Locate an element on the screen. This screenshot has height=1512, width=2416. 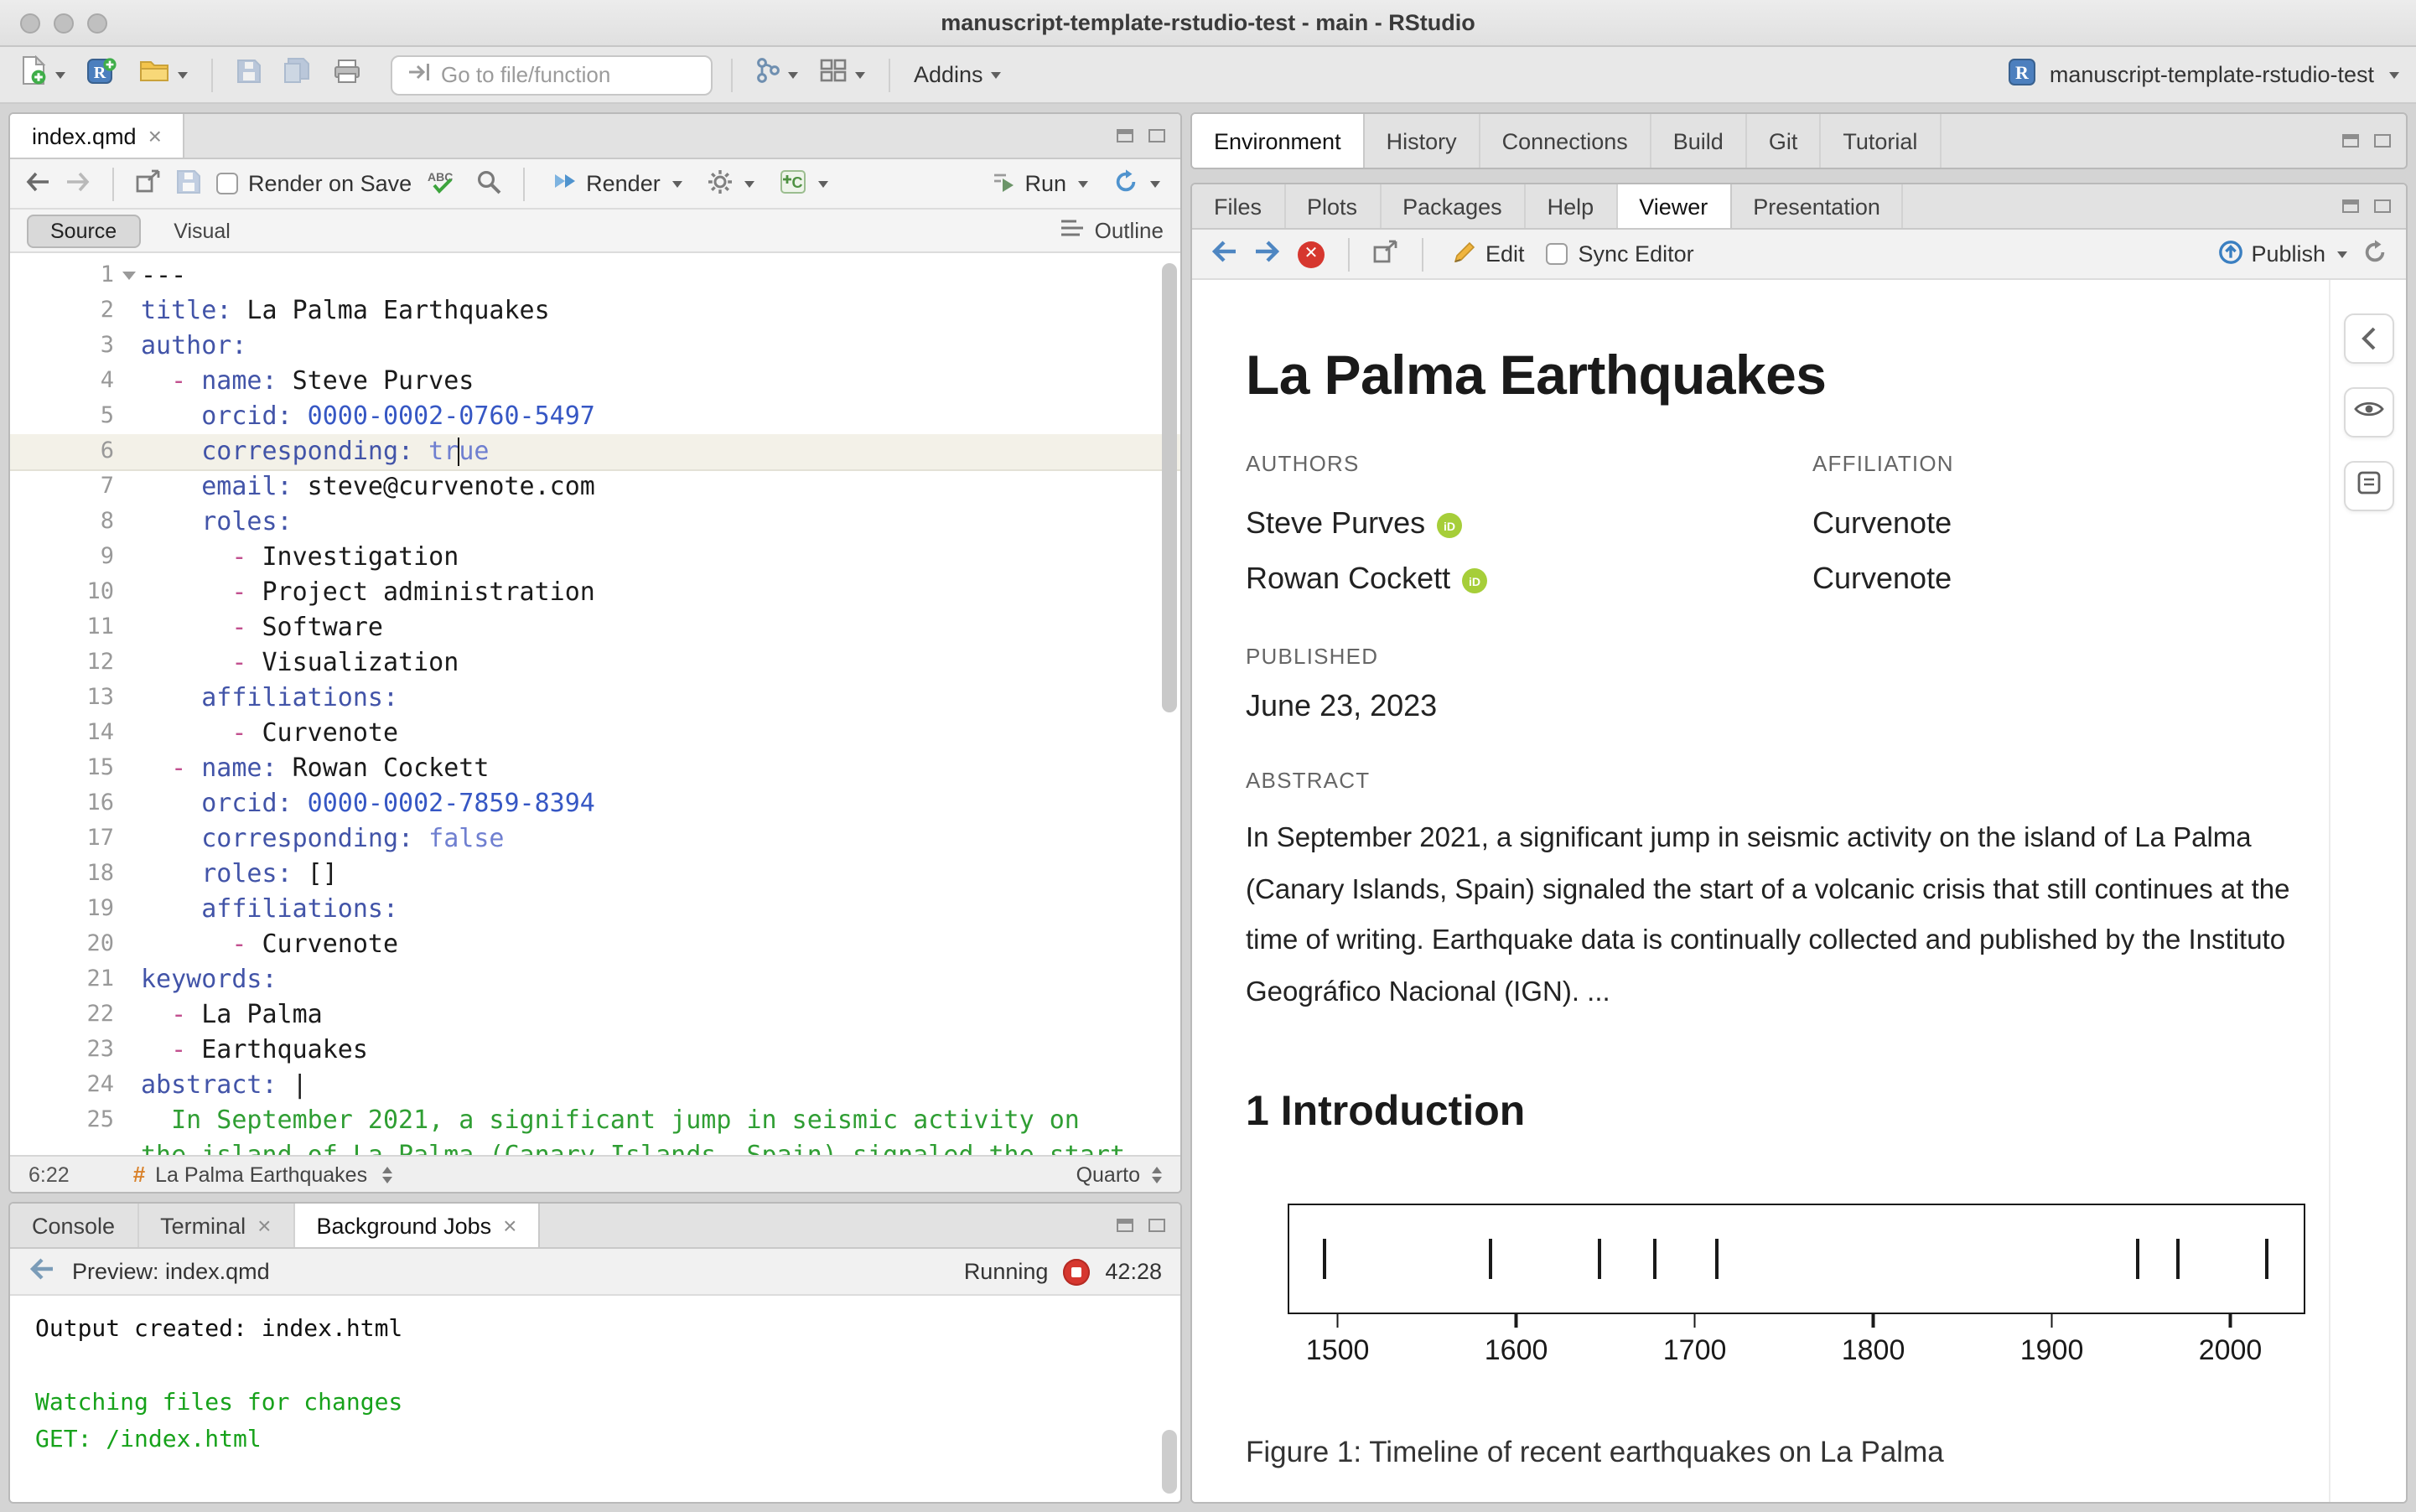
tab-build: Build is located at coordinates (1699, 141).